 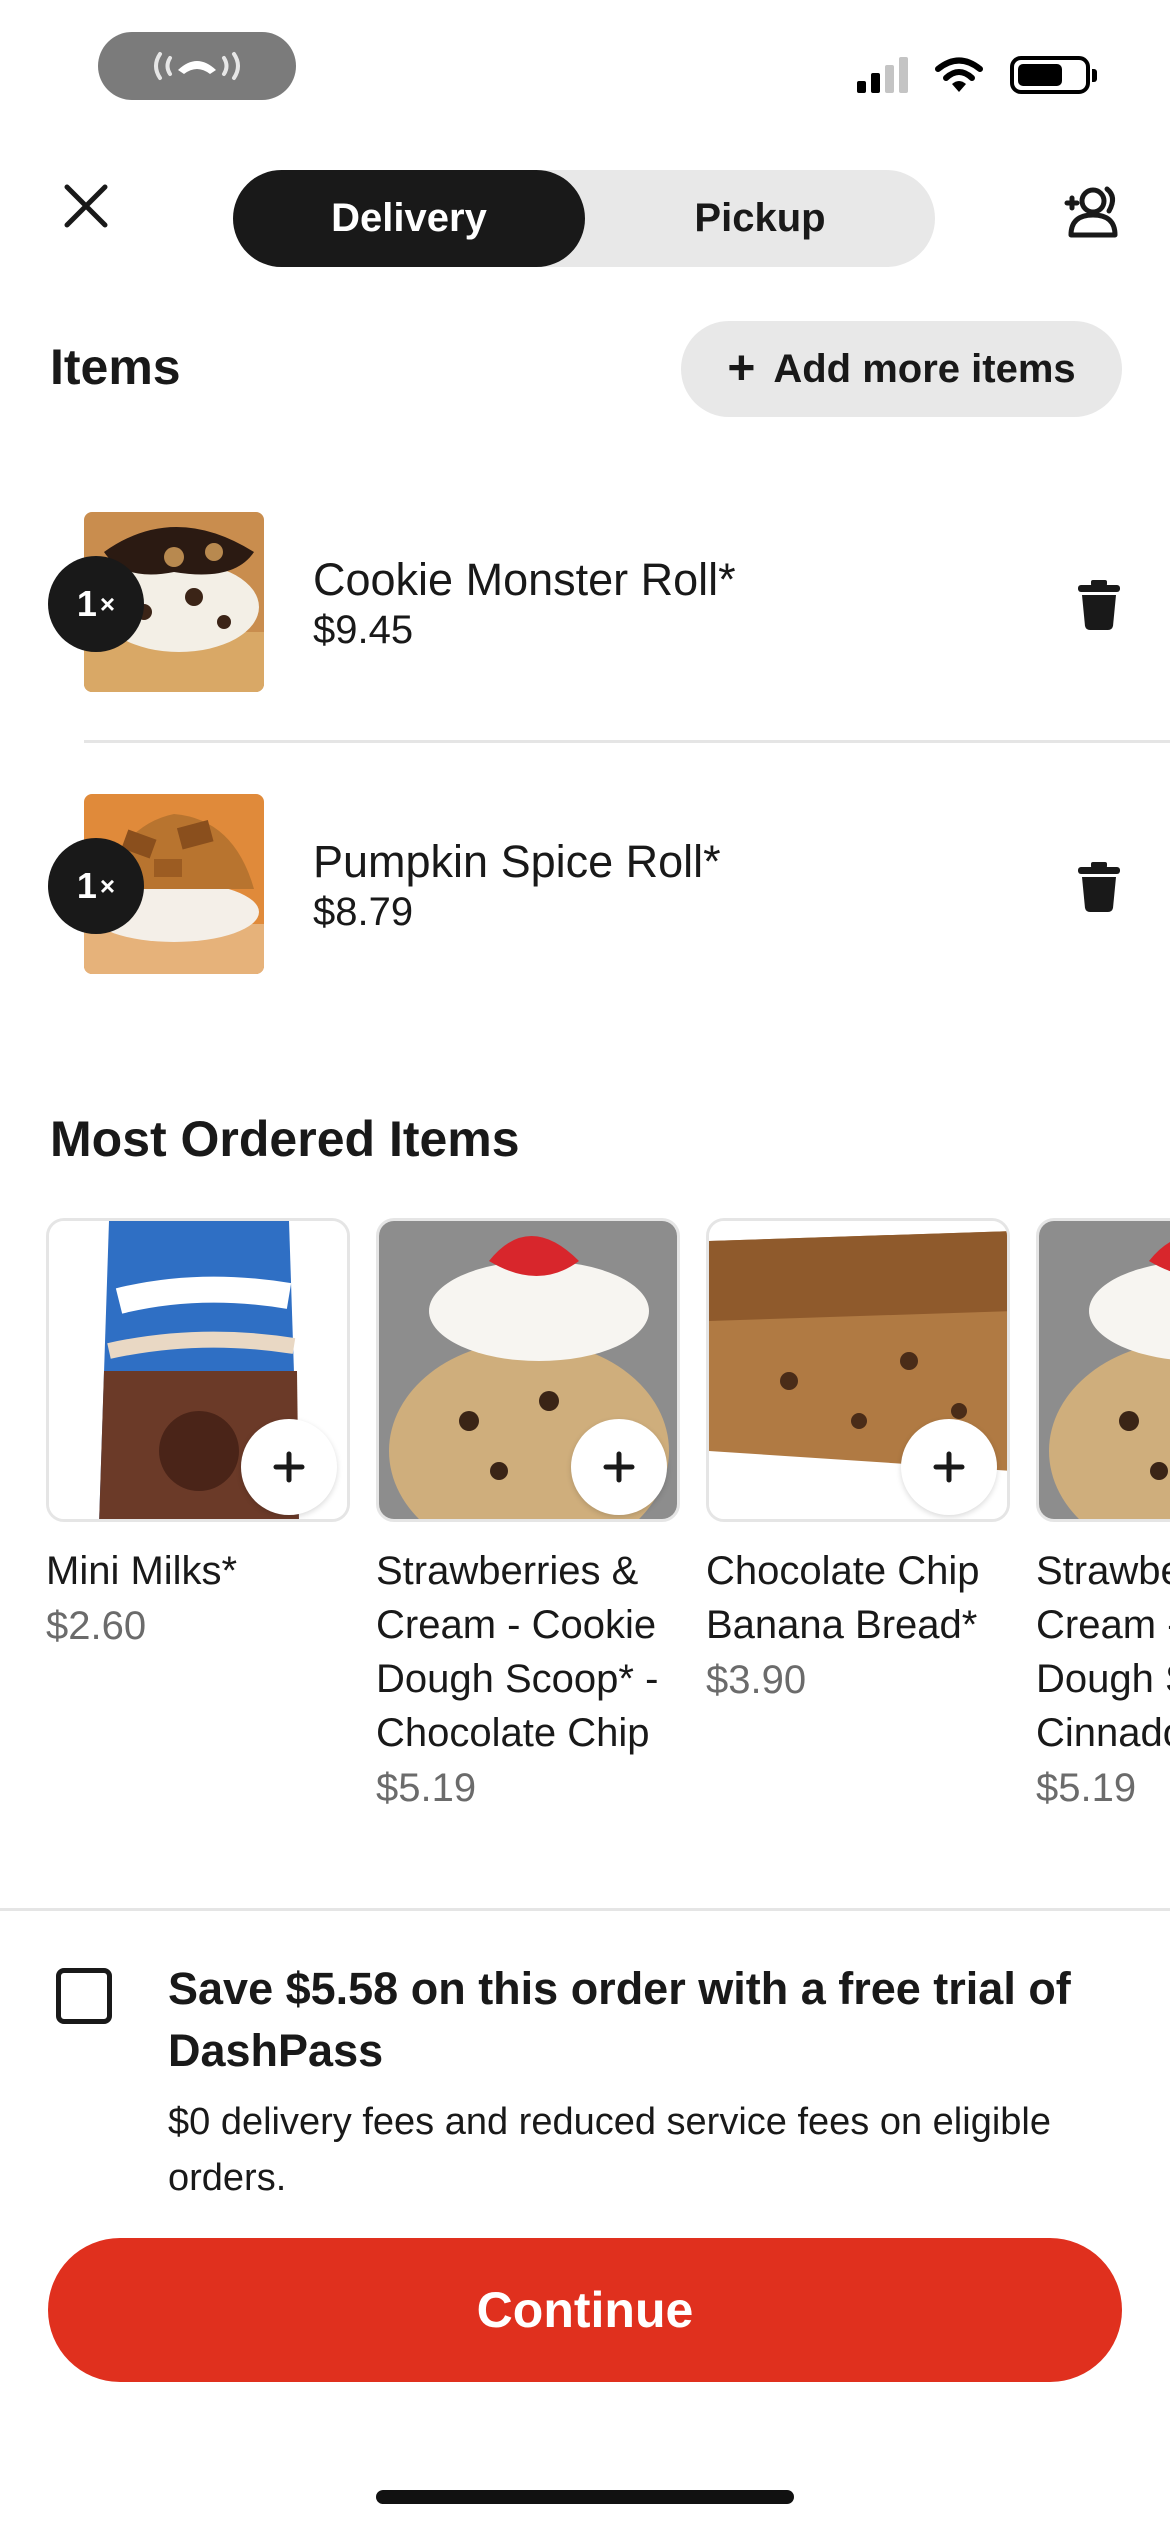 I want to click on cellular-signal-icon, so click(x=882, y=75).